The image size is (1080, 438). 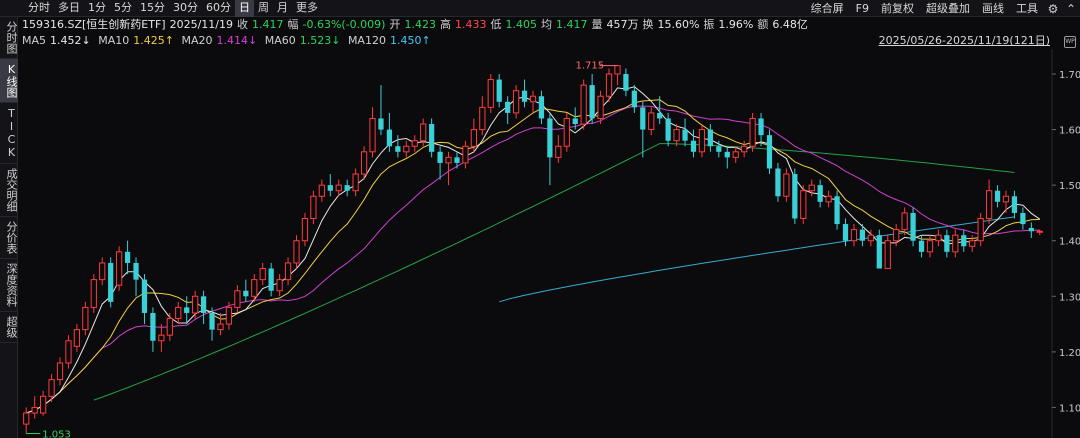 What do you see at coordinates (9, 38) in the screenshot?
I see `tab-time-chart: 分时图` at bounding box center [9, 38].